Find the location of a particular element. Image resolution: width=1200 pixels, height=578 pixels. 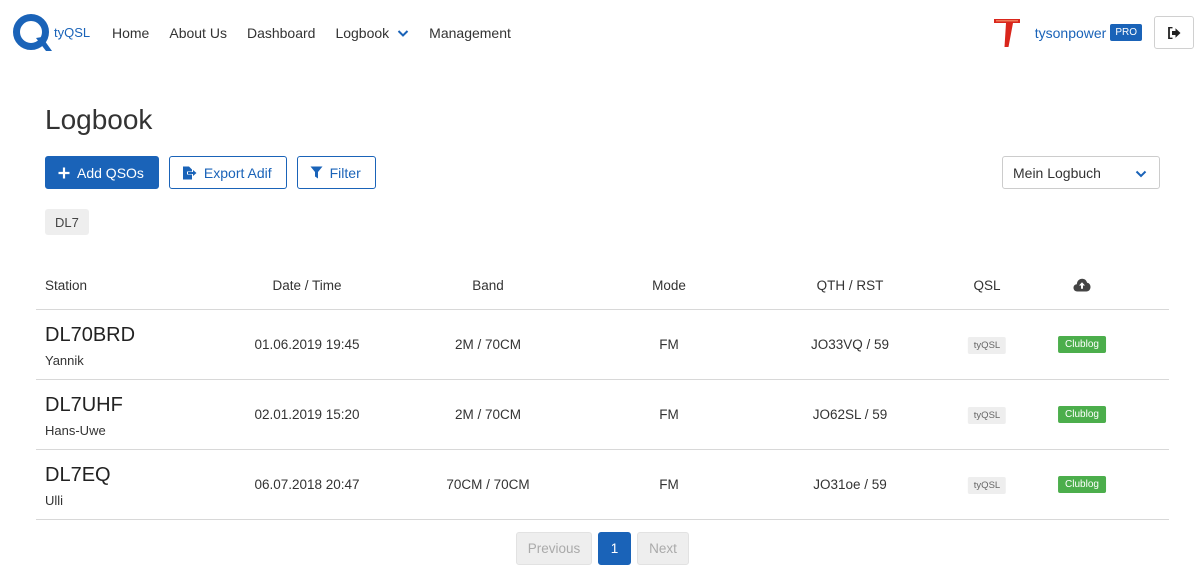

pagination: Previous 1 Next is located at coordinates (605, 548).